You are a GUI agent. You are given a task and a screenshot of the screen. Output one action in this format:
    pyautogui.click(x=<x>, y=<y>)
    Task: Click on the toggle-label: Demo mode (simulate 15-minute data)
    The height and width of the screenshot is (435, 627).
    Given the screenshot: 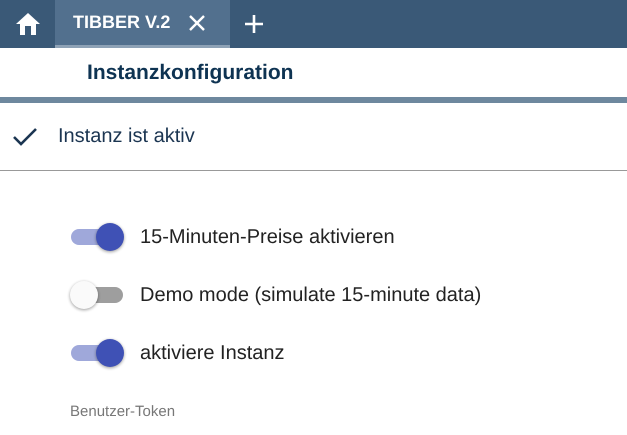 What is the action you would take?
    pyautogui.click(x=311, y=295)
    